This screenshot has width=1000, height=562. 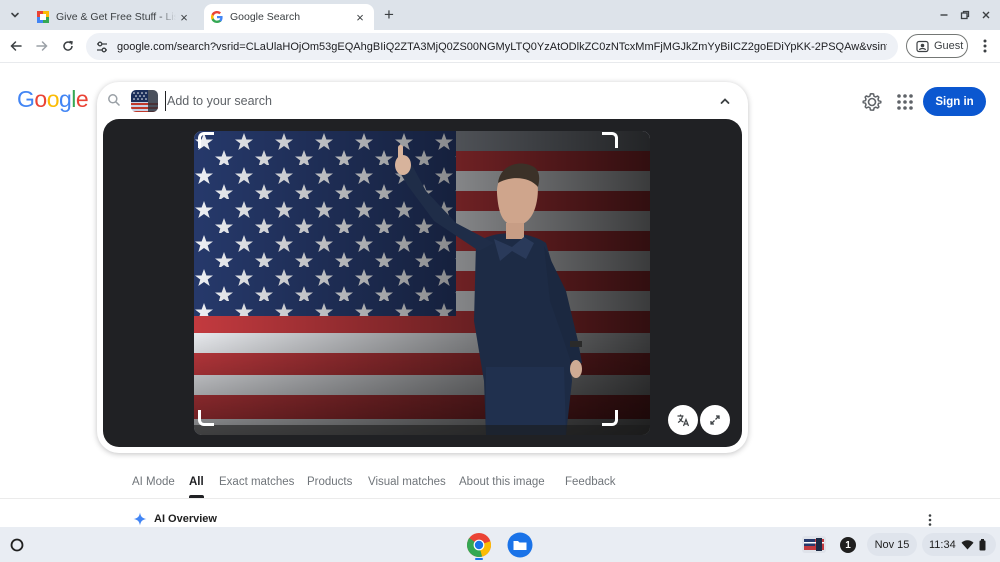 I want to click on collapse-button, so click(x=725, y=101).